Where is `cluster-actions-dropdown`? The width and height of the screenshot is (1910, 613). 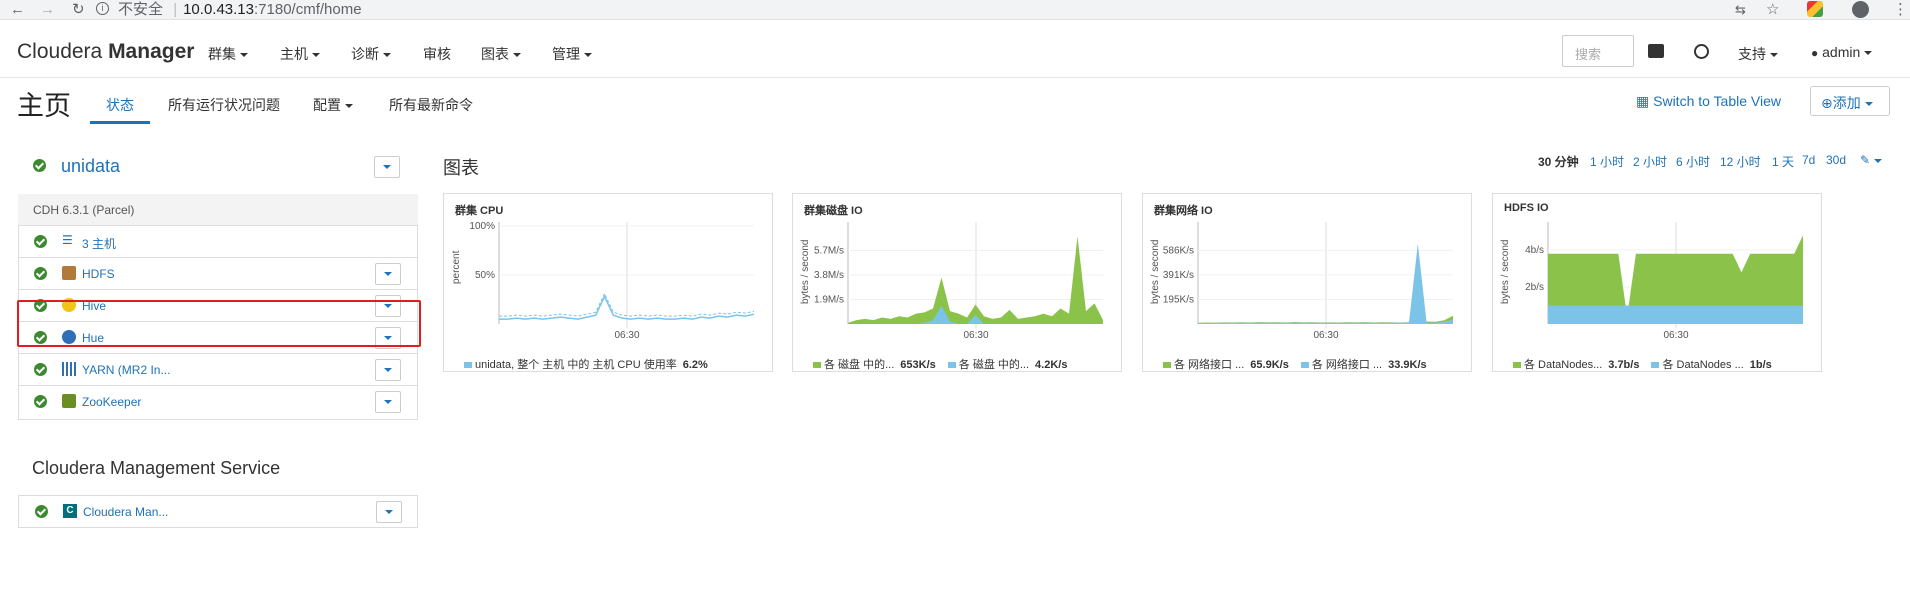 cluster-actions-dropdown is located at coordinates (387, 167).